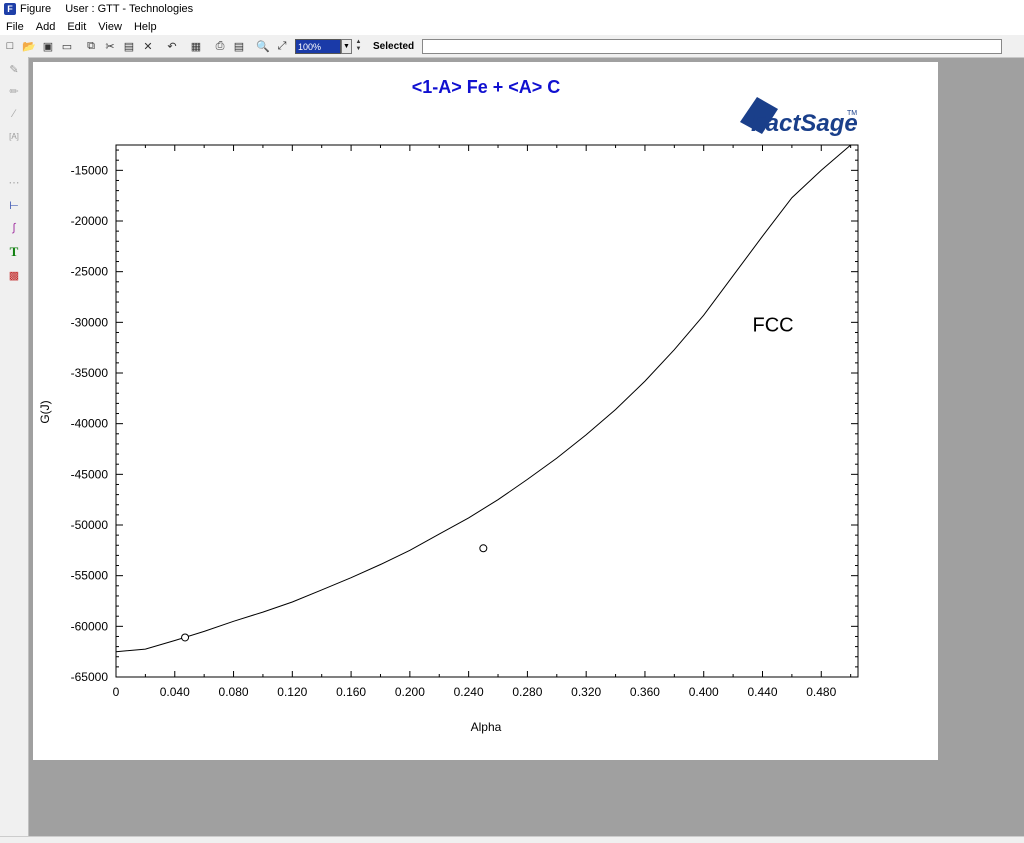  What do you see at coordinates (46, 27) in the screenshot?
I see `menu-add: Add` at bounding box center [46, 27].